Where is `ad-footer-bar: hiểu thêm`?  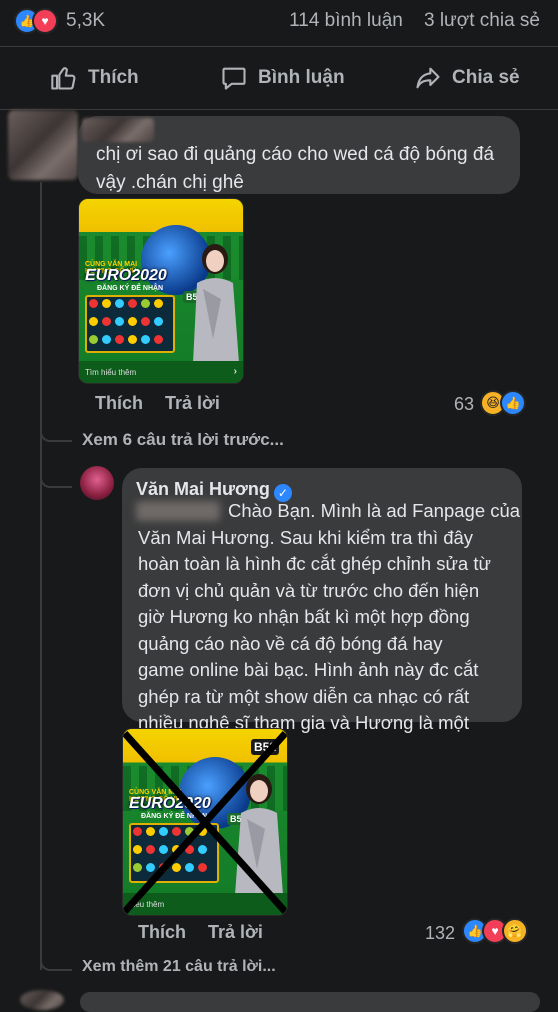 ad-footer-bar: hiểu thêm is located at coordinates (205, 904).